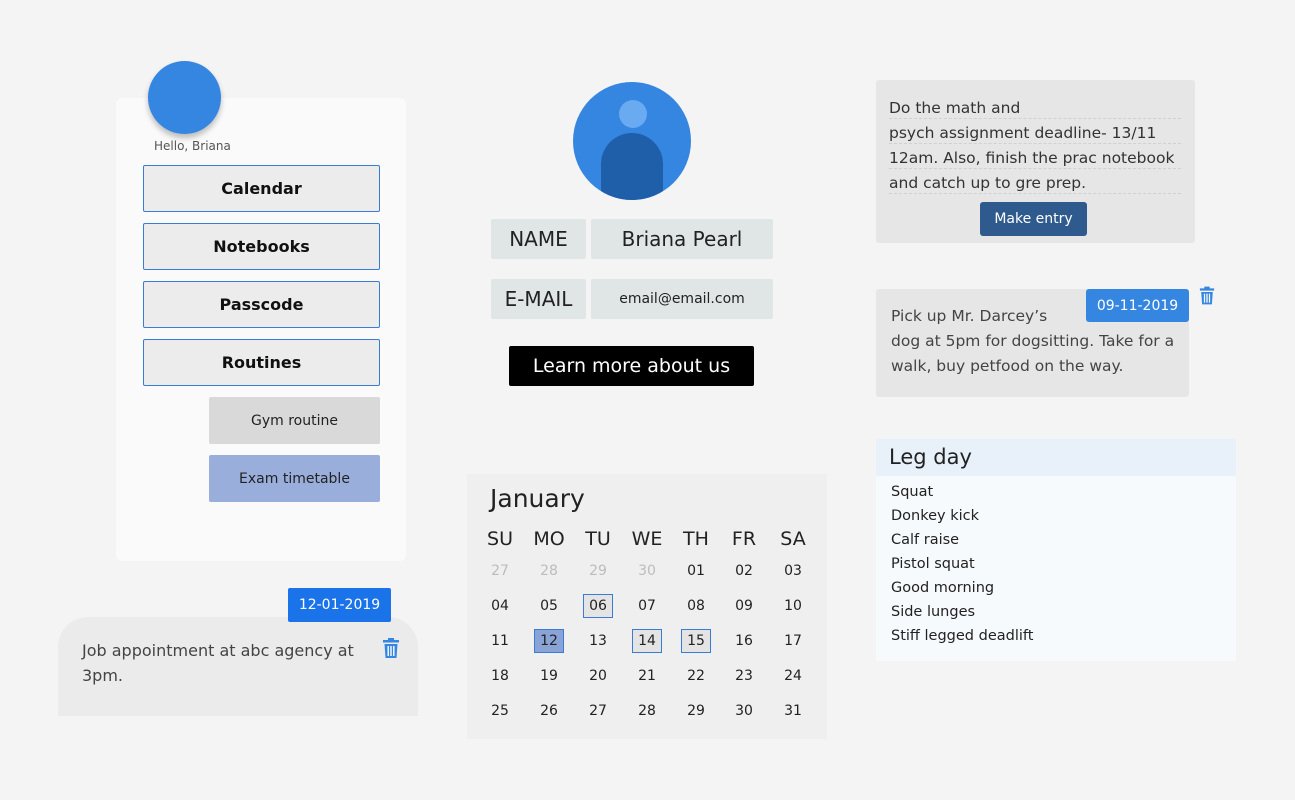  What do you see at coordinates (682, 299) in the screenshot?
I see `email-value: email@email.com` at bounding box center [682, 299].